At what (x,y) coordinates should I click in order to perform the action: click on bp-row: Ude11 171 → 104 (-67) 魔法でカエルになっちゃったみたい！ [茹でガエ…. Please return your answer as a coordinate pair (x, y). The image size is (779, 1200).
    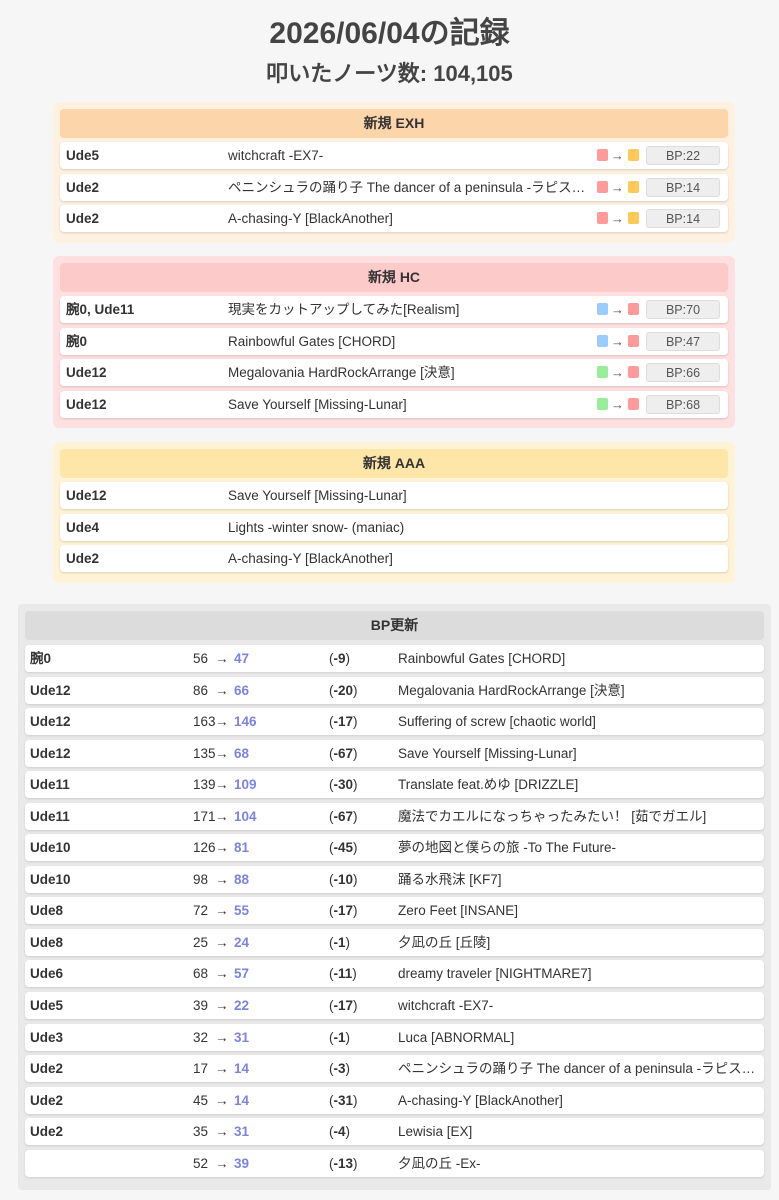
    Looking at the image, I should click on (394, 816).